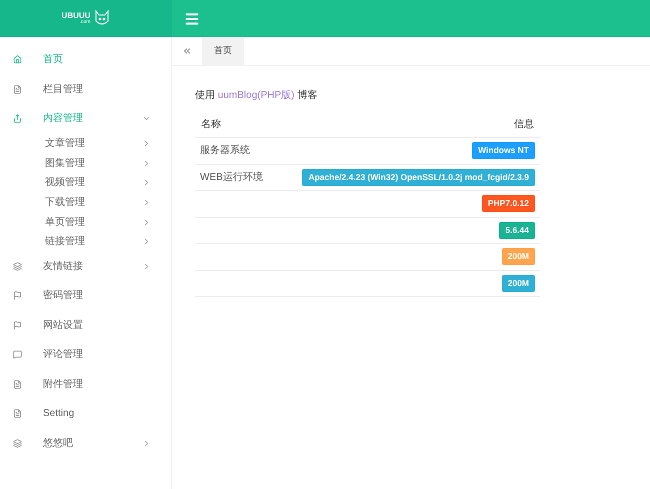  What do you see at coordinates (503, 151) in the screenshot?
I see `info-badge: Windows NT` at bounding box center [503, 151].